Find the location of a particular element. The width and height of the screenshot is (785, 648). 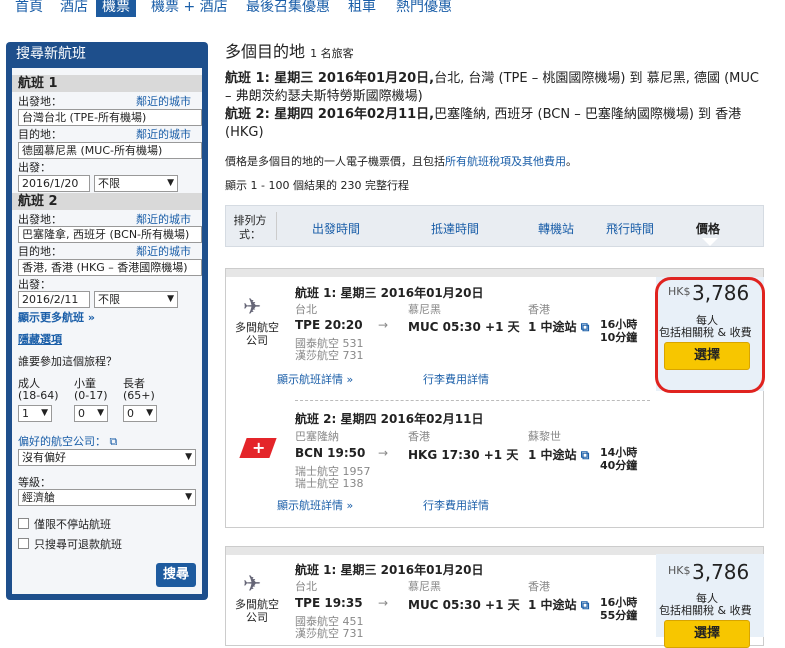

tab-home: 首頁 is located at coordinates (29, 8).